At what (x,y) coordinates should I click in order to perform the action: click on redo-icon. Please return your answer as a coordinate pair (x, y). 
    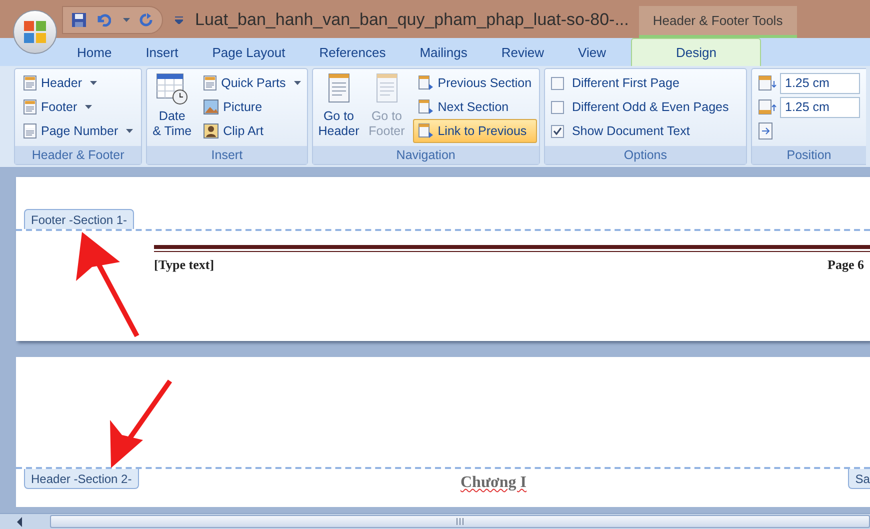
    Looking at the image, I should click on (146, 20).